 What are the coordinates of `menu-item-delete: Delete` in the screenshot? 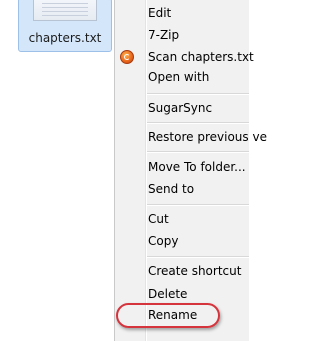 It's located at (182, 294).